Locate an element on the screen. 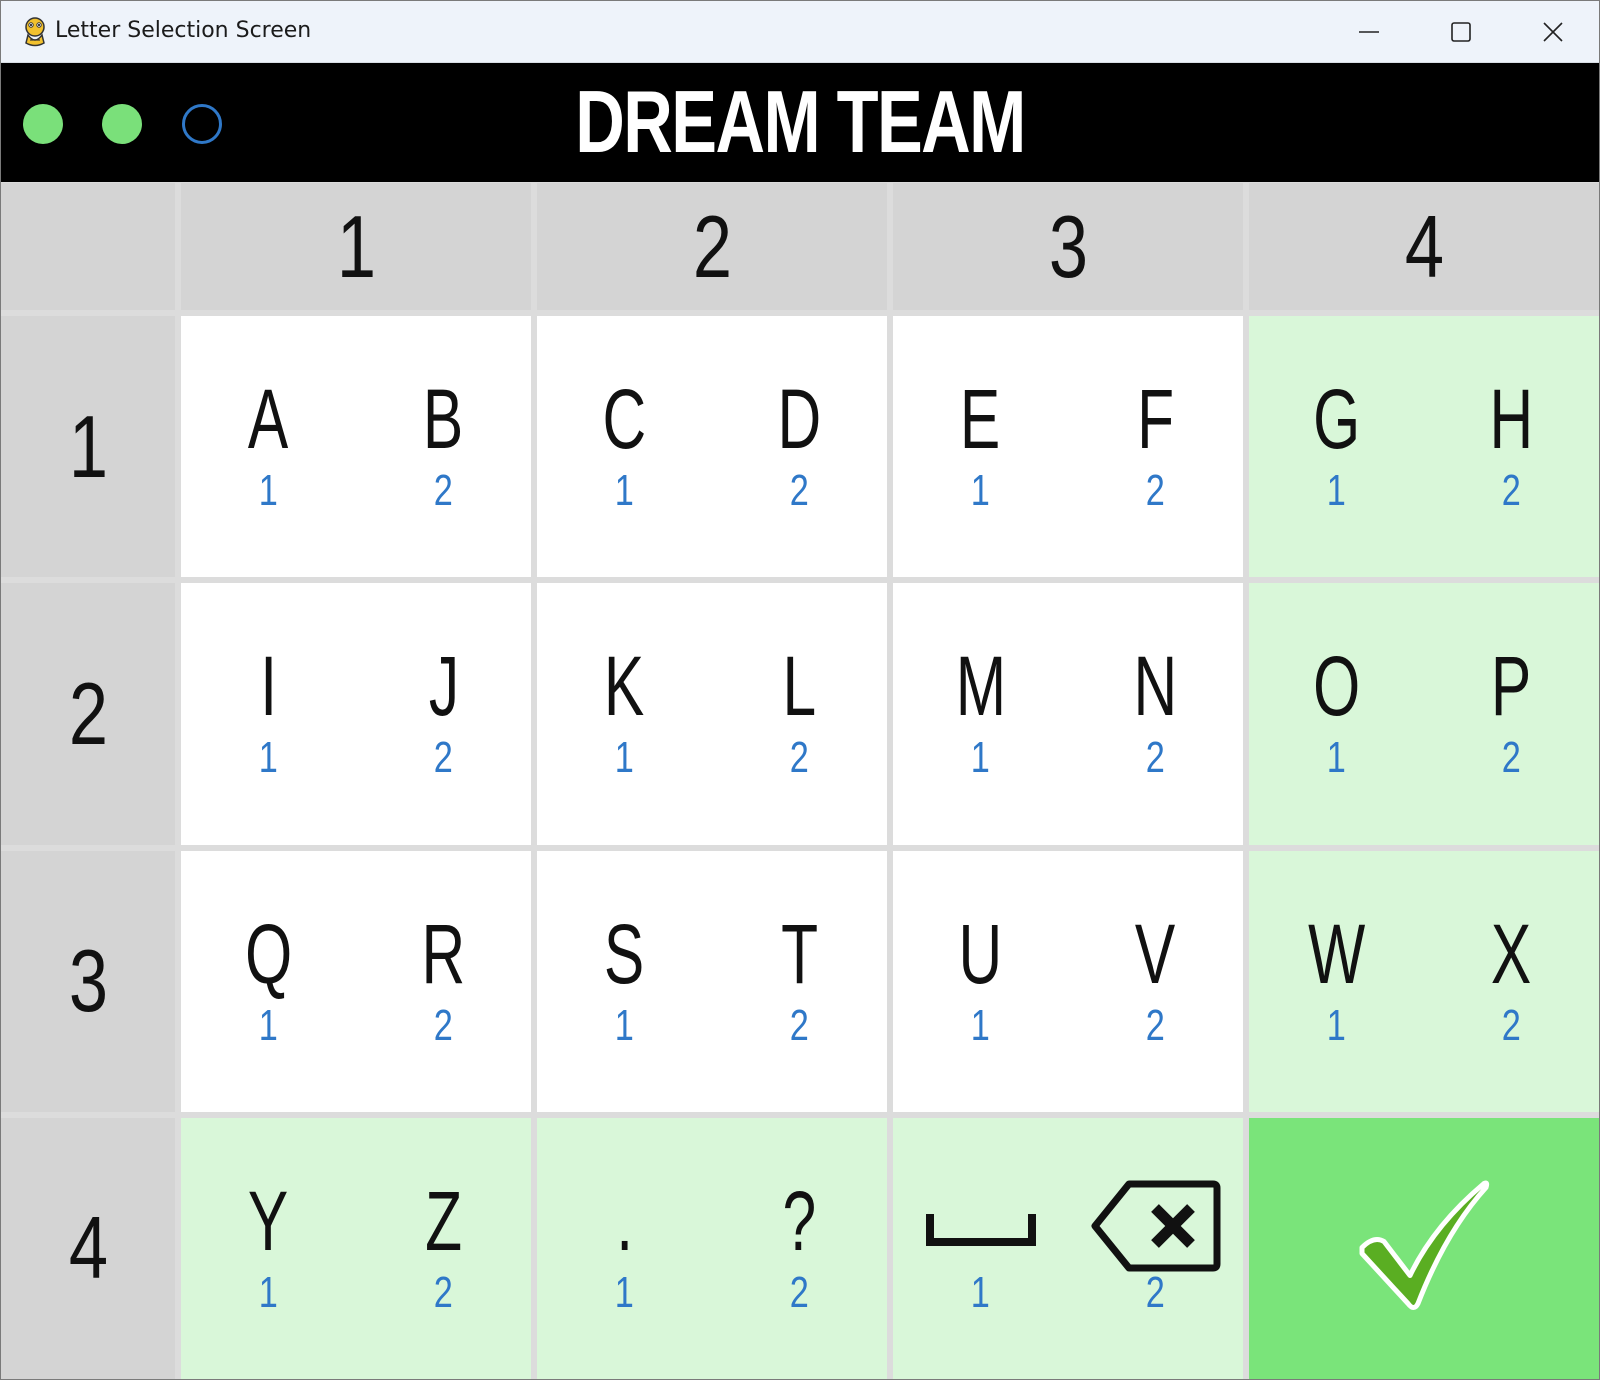 The image size is (1600, 1380). letter-group-cell: O1P2 is located at coordinates (1424, 714).